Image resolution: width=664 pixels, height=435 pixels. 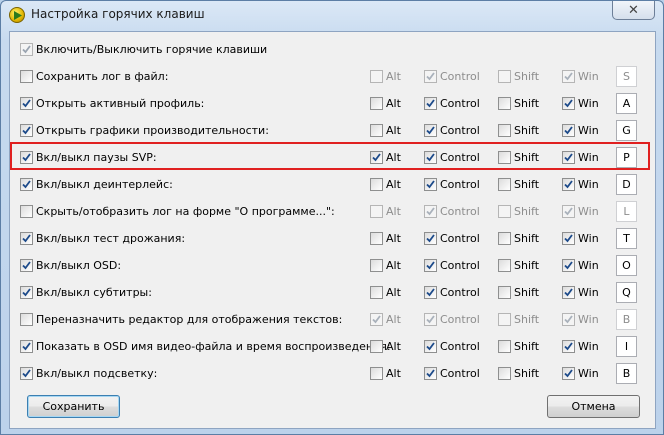 I want to click on hotkey-label: Сохранить лог в файл:, so click(x=102, y=76).